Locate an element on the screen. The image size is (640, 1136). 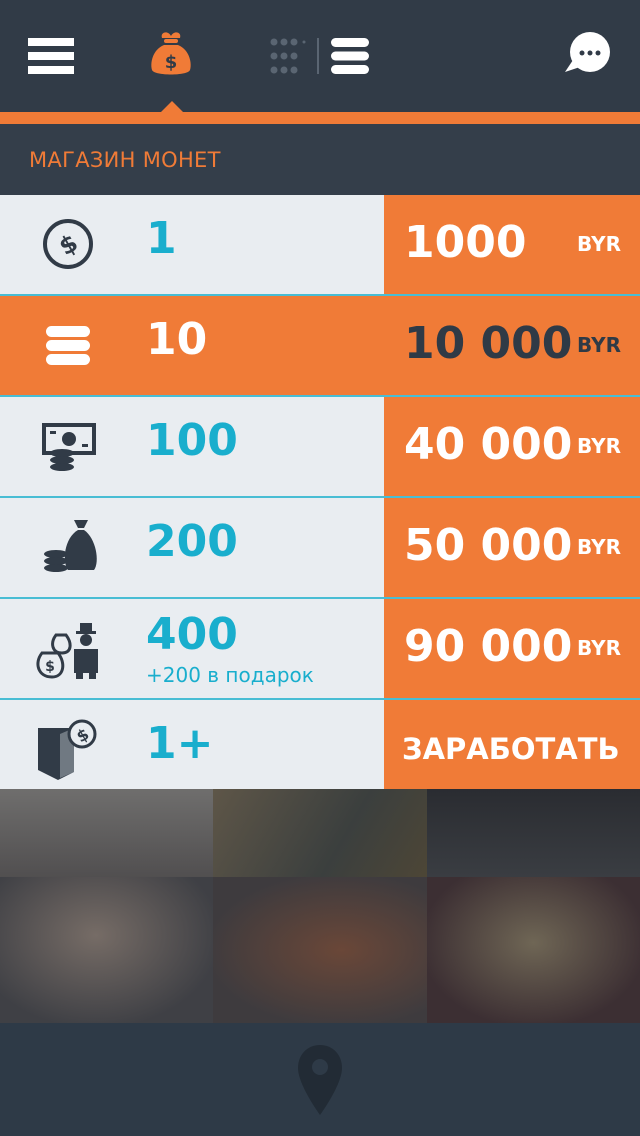
accent-line is located at coordinates (320, 118).